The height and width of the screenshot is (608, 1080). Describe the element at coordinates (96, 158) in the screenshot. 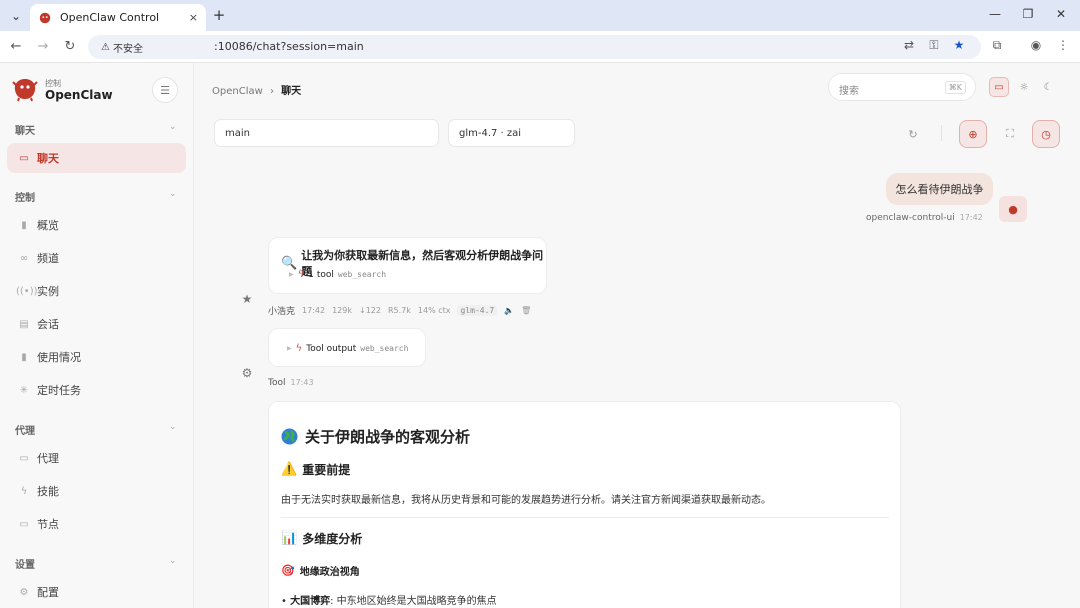

I see `sidebar-item-chat: ▭ 聊天` at that location.